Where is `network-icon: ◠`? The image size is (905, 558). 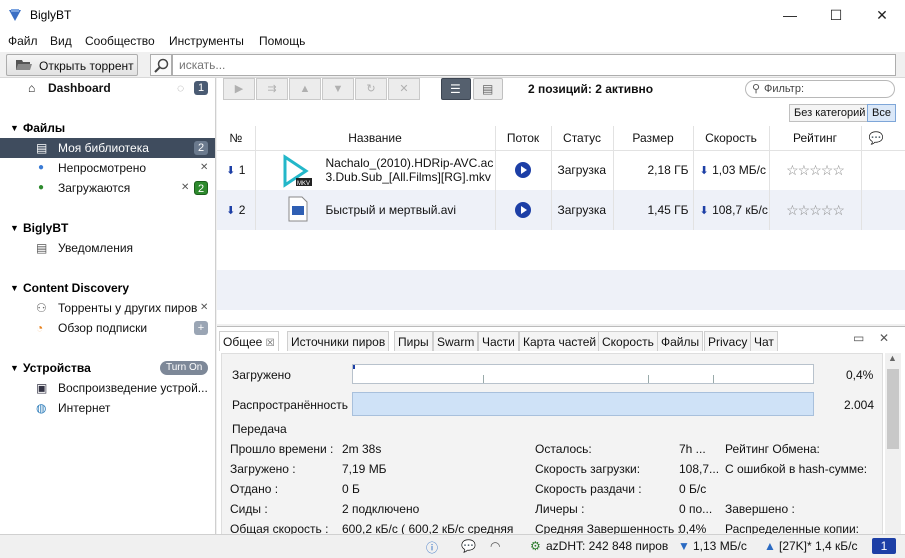
network-icon: ◠ is located at coordinates (495, 546).